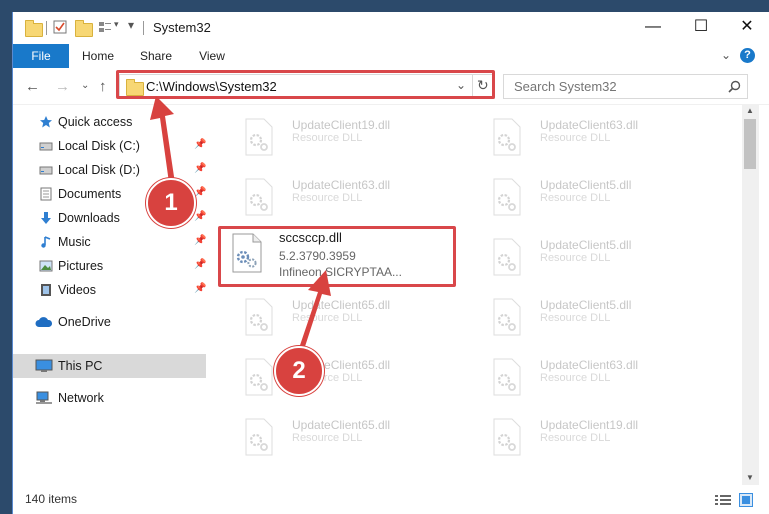  I want to click on nav-label: Videos, so click(77, 290).